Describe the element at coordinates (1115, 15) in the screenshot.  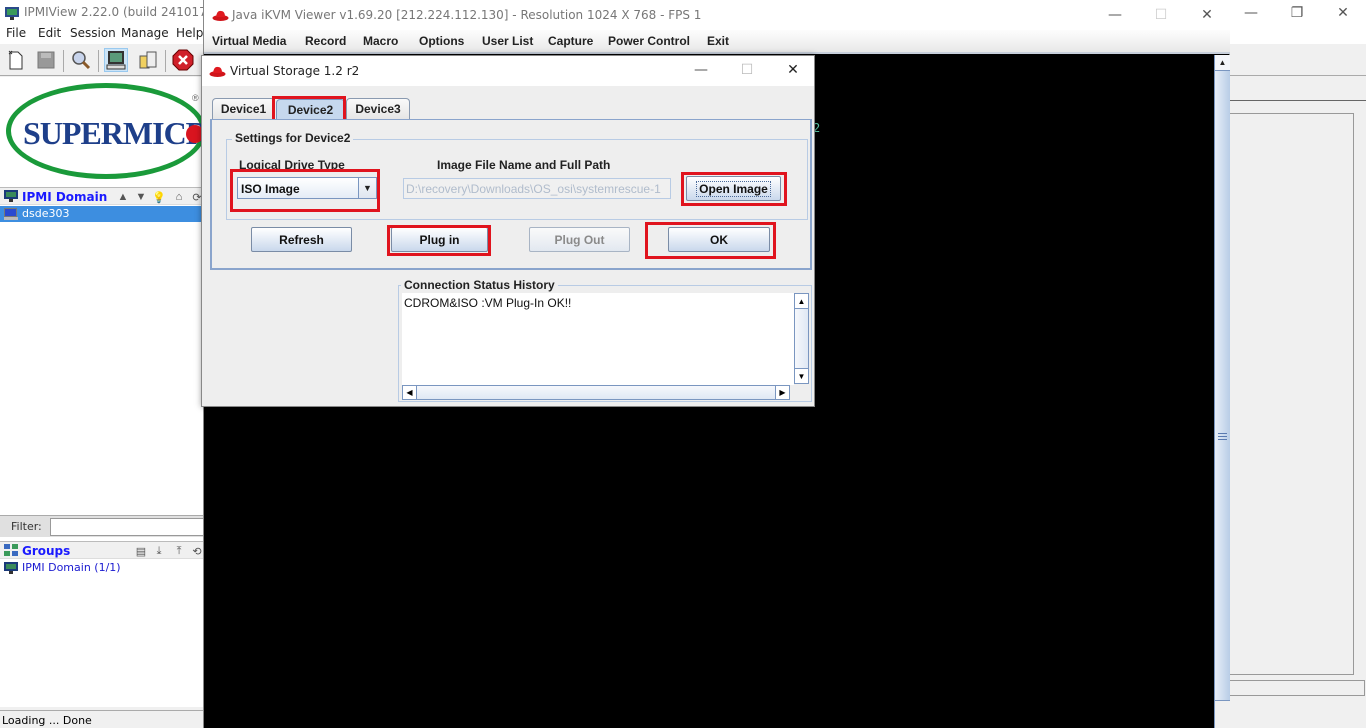
I see `ikvm-minimize-button: —` at that location.